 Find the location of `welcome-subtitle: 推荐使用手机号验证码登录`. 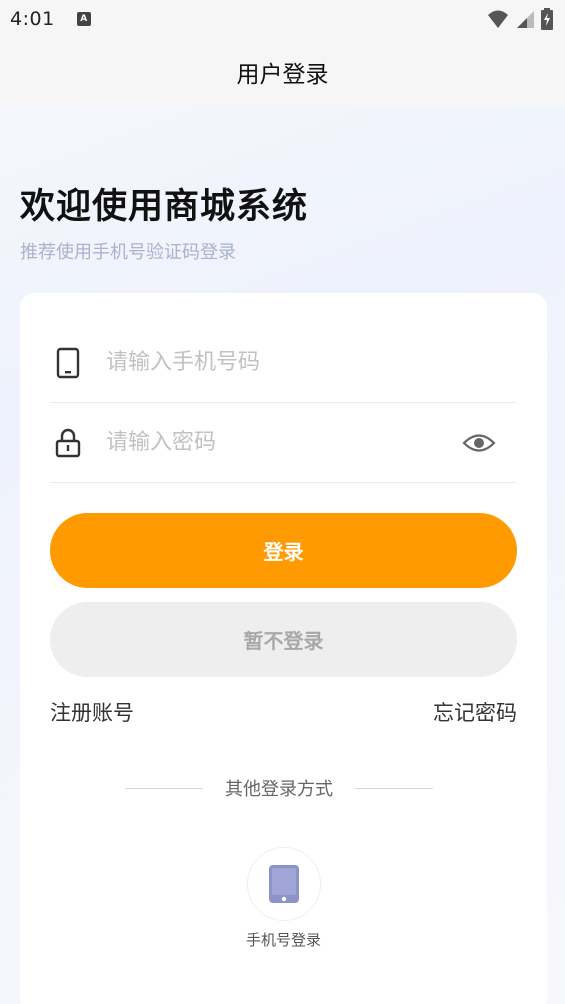

welcome-subtitle: 推荐使用手机号验证码登录 is located at coordinates (128, 252).